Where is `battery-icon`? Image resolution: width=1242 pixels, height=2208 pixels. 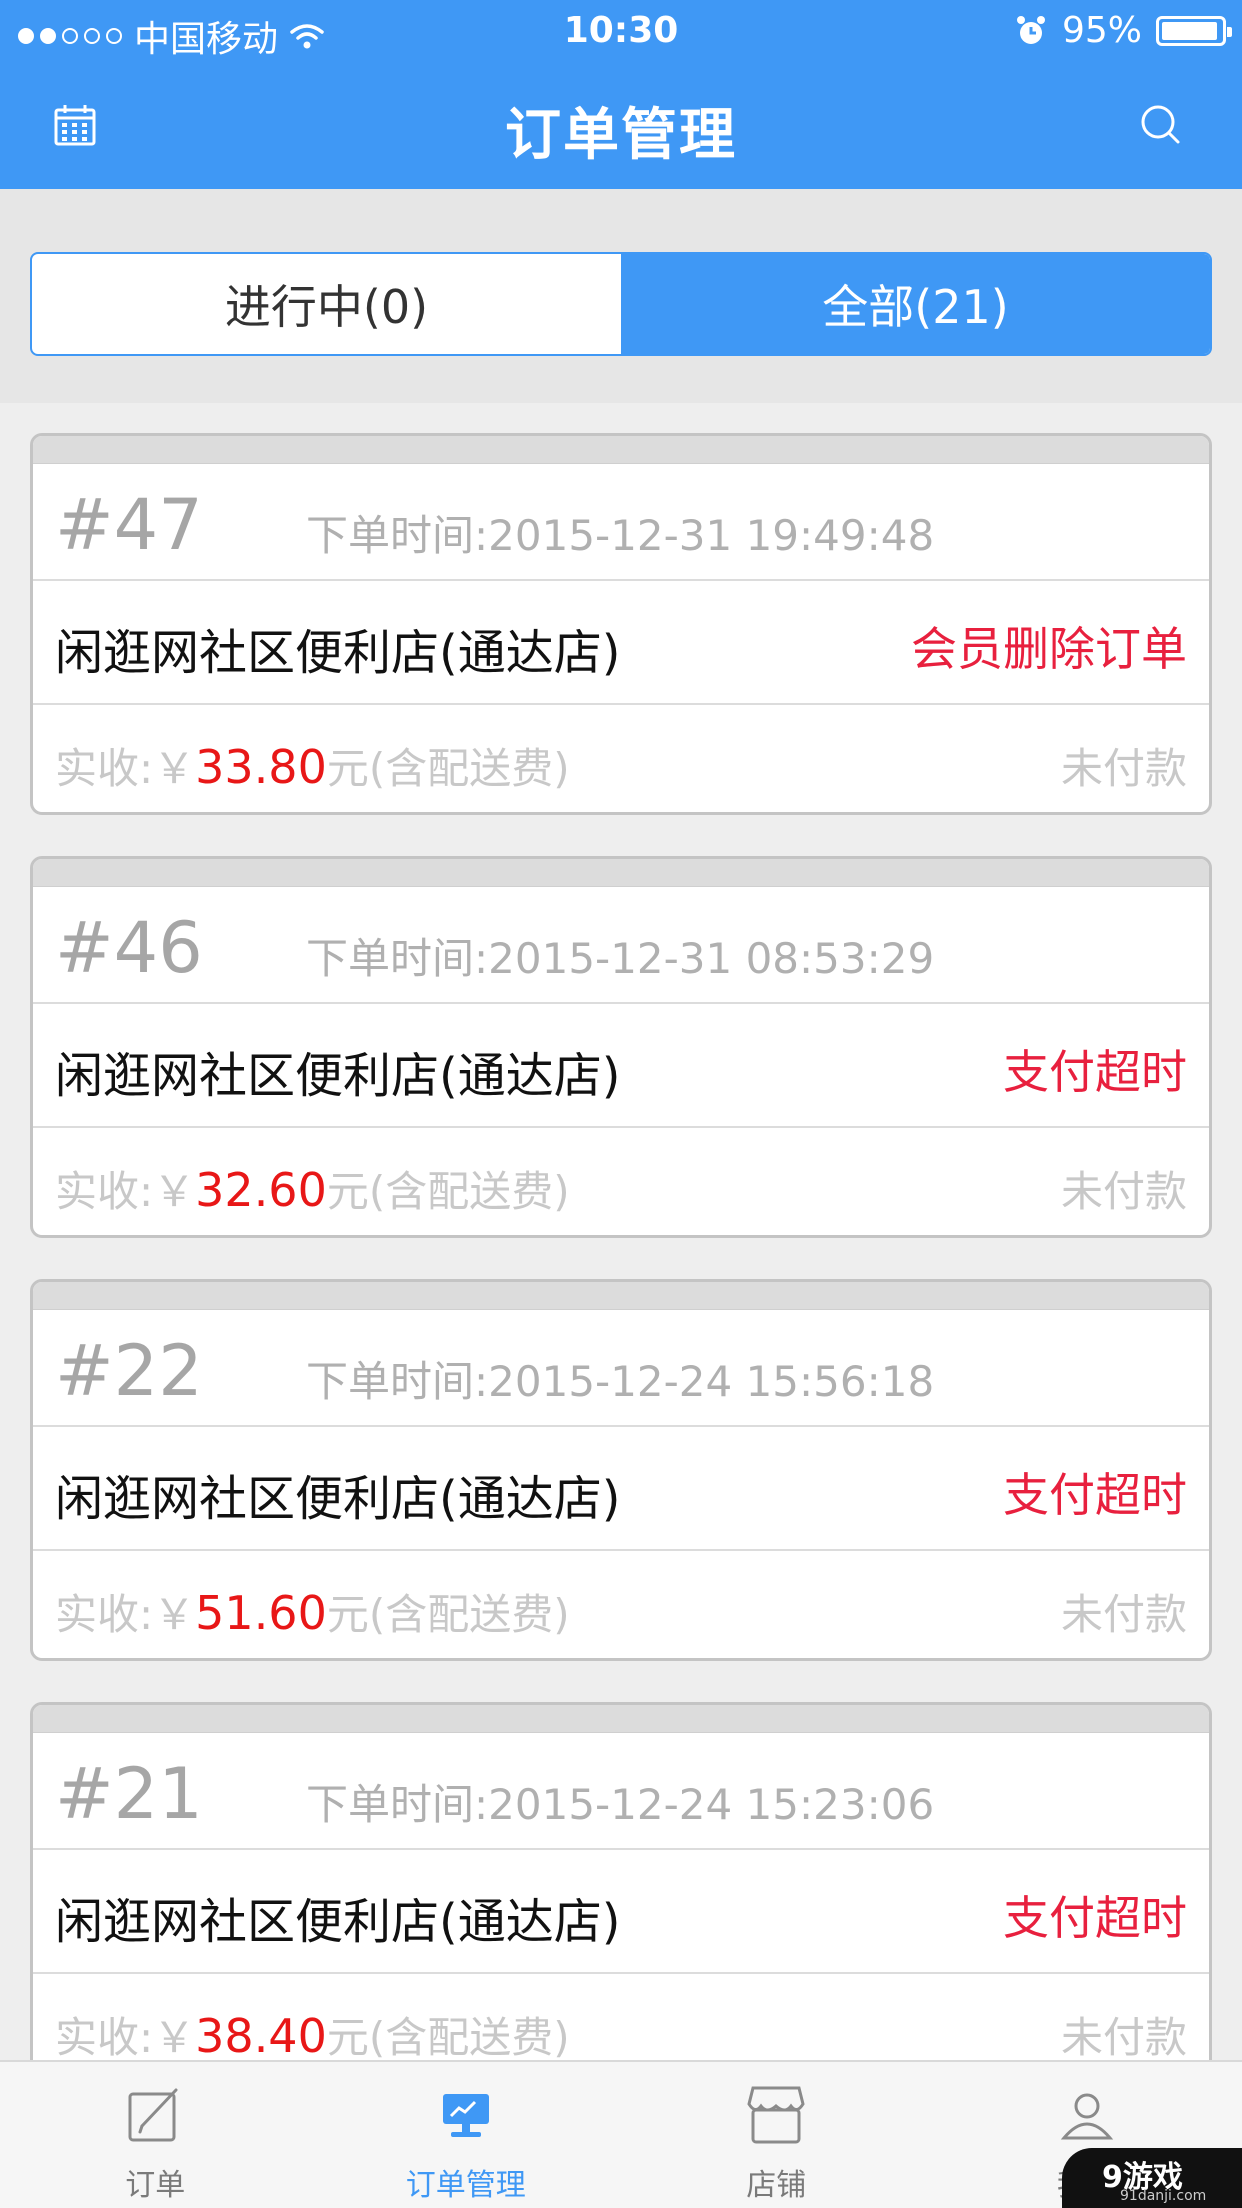
battery-icon is located at coordinates (1194, 30).